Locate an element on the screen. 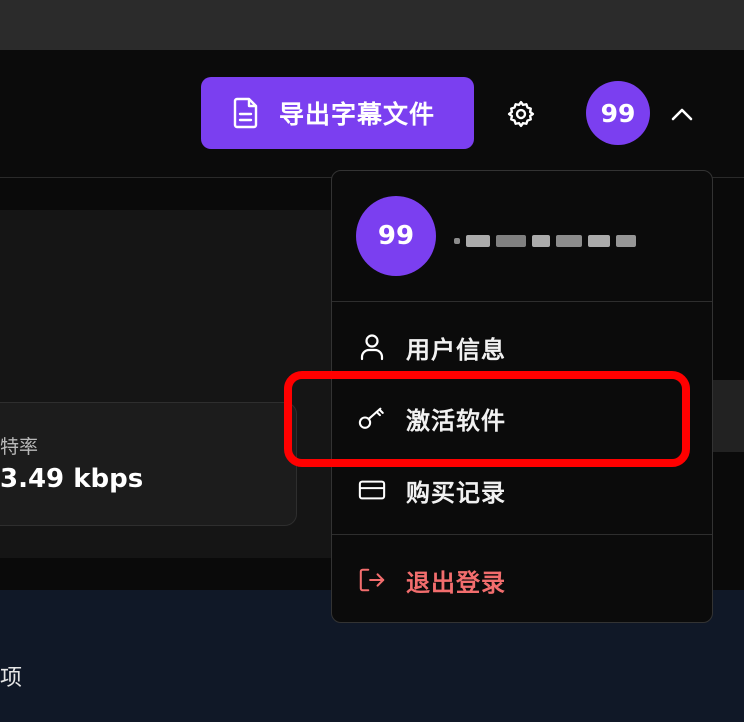 The image size is (744, 722). dropdown-avatar: 99 is located at coordinates (396, 236).